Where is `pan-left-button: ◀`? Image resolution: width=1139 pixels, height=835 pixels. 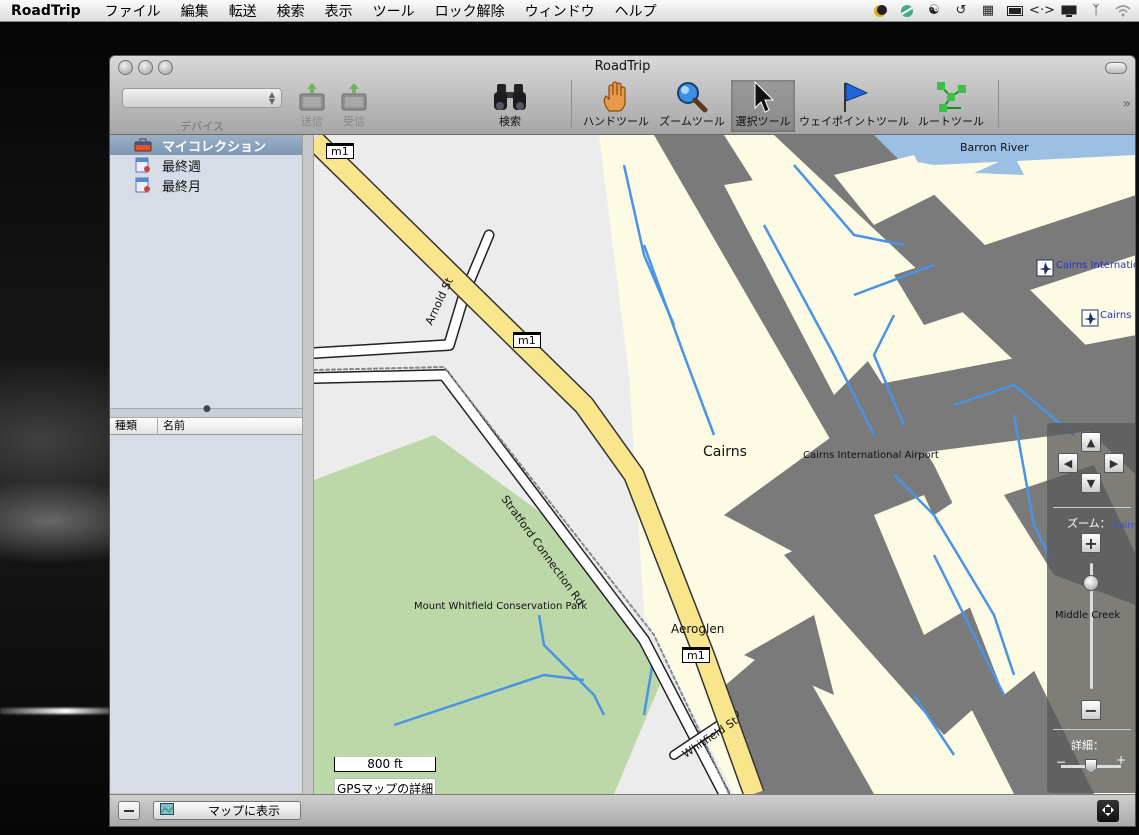
pan-left-button: ◀ is located at coordinates (1068, 463).